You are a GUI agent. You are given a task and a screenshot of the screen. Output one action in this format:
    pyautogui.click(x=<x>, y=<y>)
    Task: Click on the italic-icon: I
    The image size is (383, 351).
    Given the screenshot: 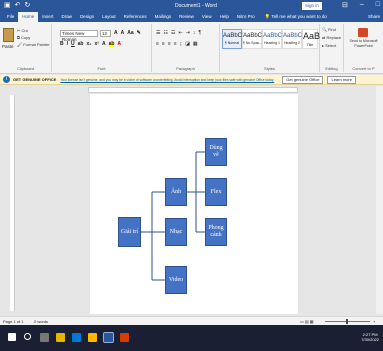 What is the action you would take?
    pyautogui.click(x=67, y=44)
    